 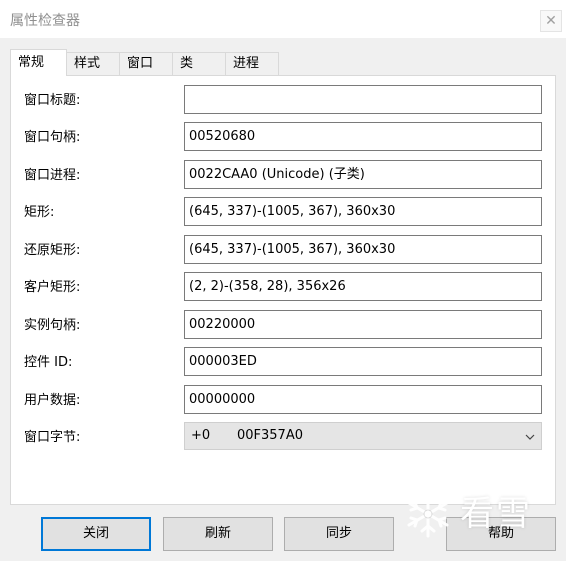 What do you see at coordinates (39, 212) in the screenshot?
I see `rect-label: 矩形:` at bounding box center [39, 212].